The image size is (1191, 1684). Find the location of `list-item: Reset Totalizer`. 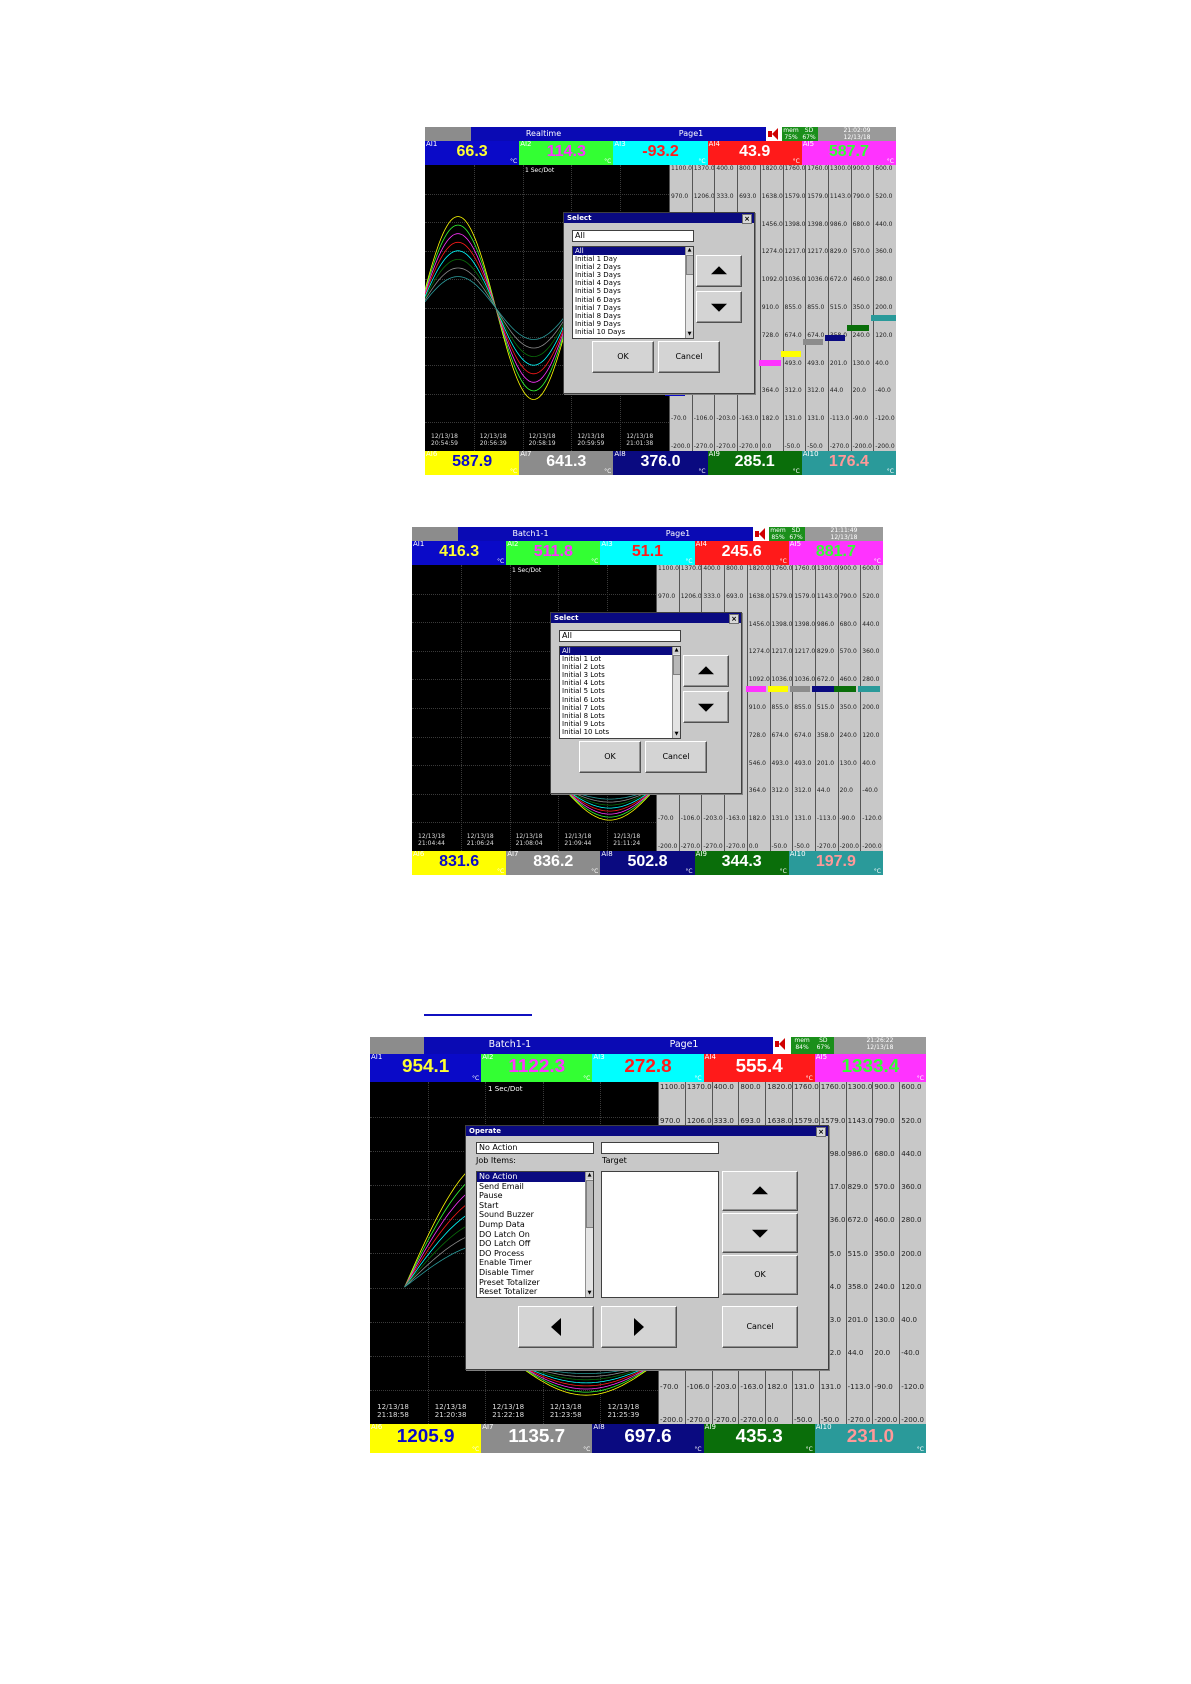

list-item: Reset Totalizer is located at coordinates (535, 1292).